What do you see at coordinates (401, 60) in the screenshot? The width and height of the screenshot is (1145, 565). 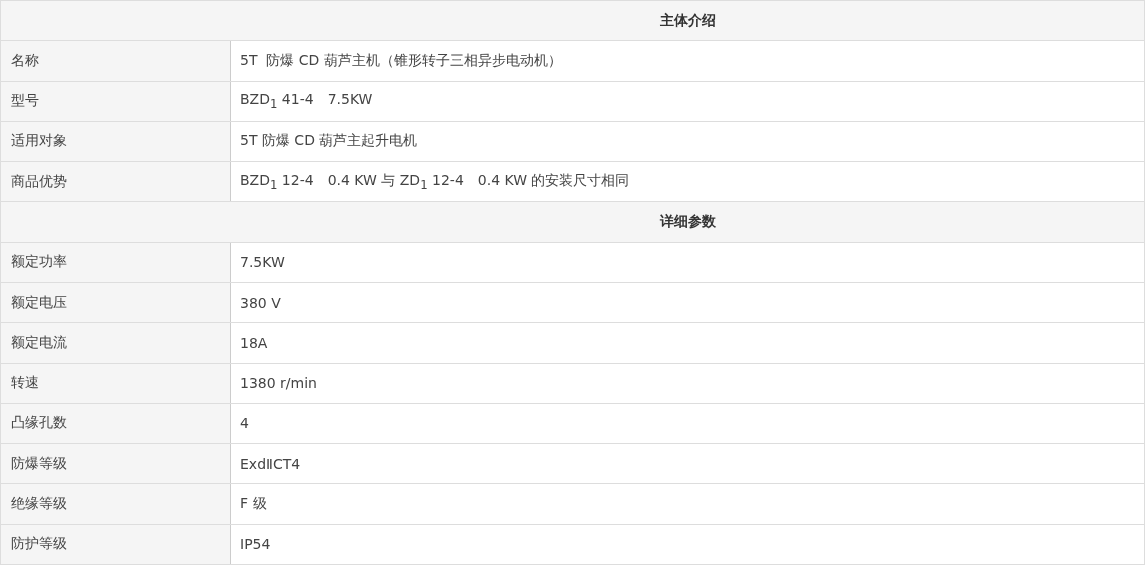 I see `value-cell-text: 5T 防爆 CD 葫芦主机（锥形转子三相异步电动机）` at bounding box center [401, 60].